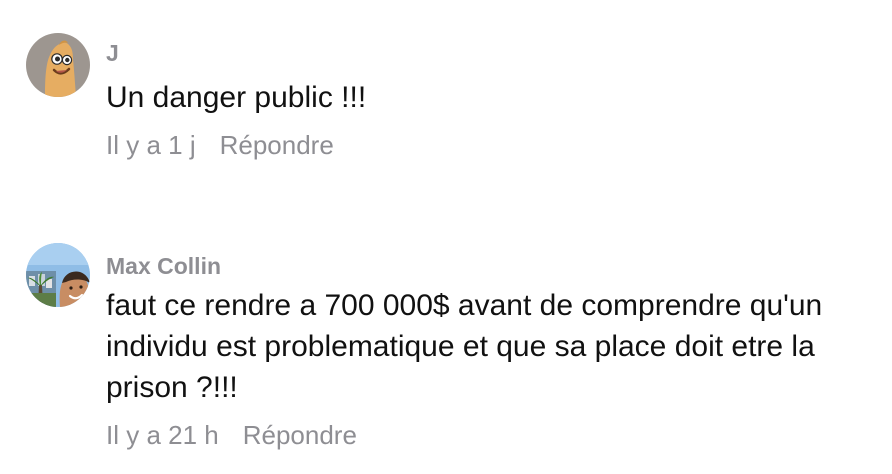  Describe the element at coordinates (236, 97) in the screenshot. I see `comment-text: Un danger public !!!` at that location.